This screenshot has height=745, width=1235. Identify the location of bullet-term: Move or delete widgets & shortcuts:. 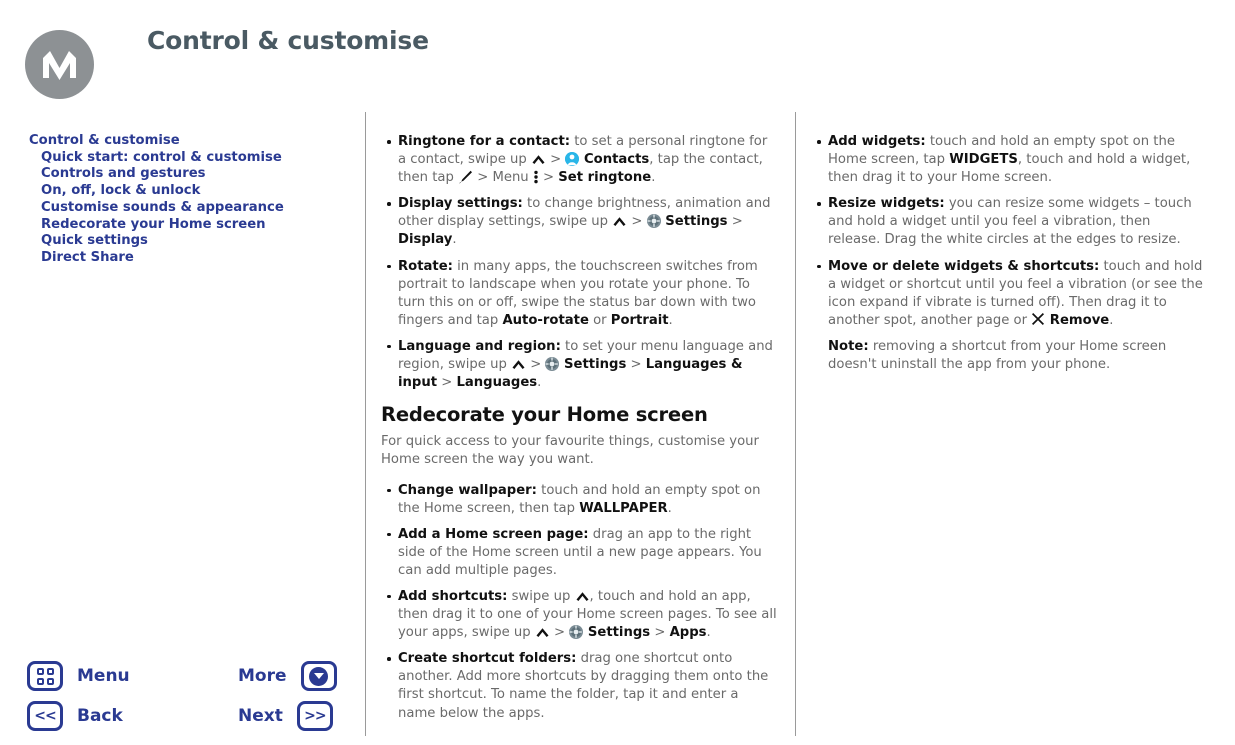
(964, 266).